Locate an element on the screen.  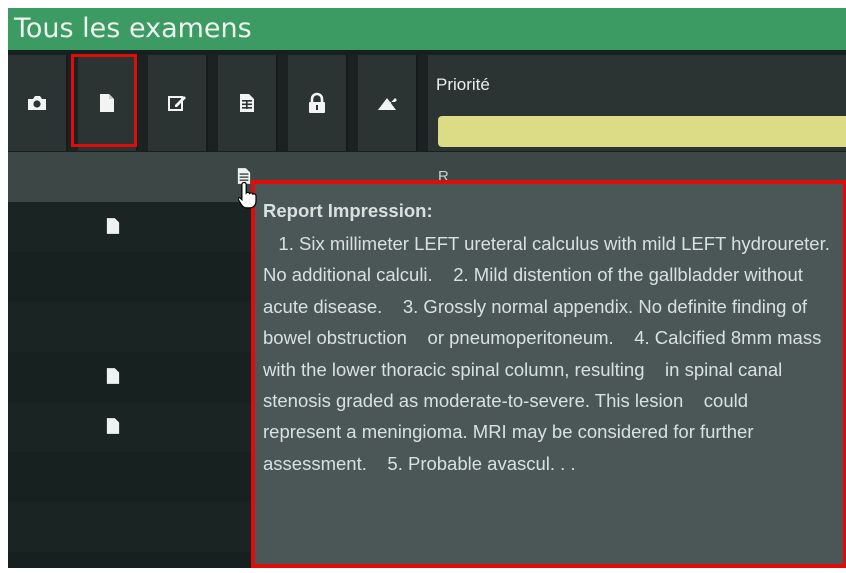
window-title: Tous les examens is located at coordinates (427, 29).